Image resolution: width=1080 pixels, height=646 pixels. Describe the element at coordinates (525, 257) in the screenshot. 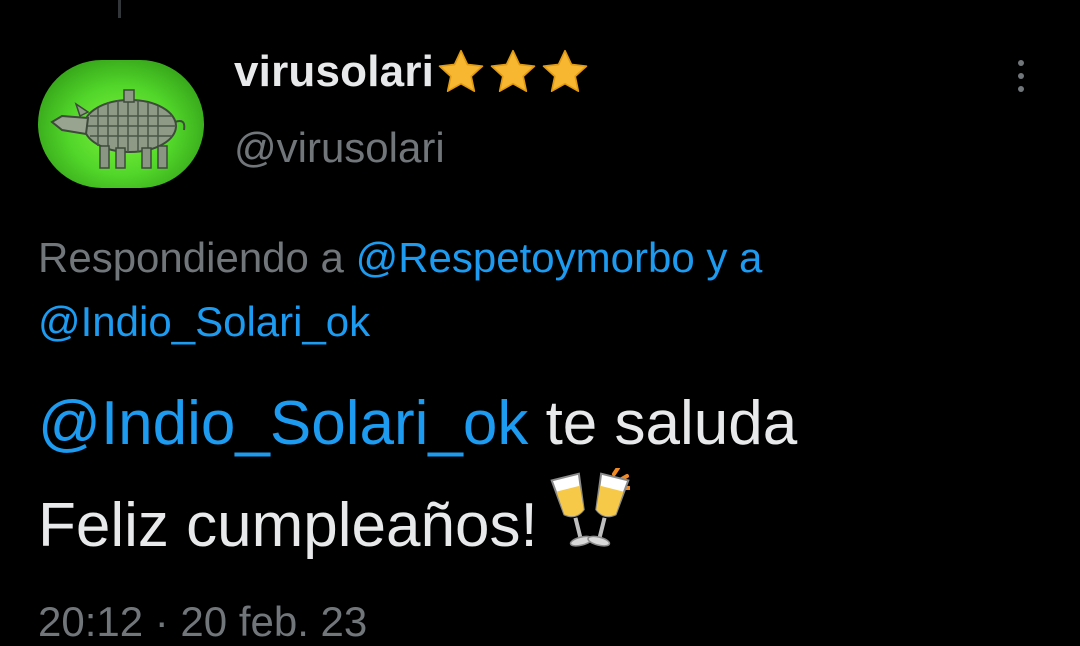

I see `reply-mention-respetoymorbo: @Respetoymorbo` at that location.